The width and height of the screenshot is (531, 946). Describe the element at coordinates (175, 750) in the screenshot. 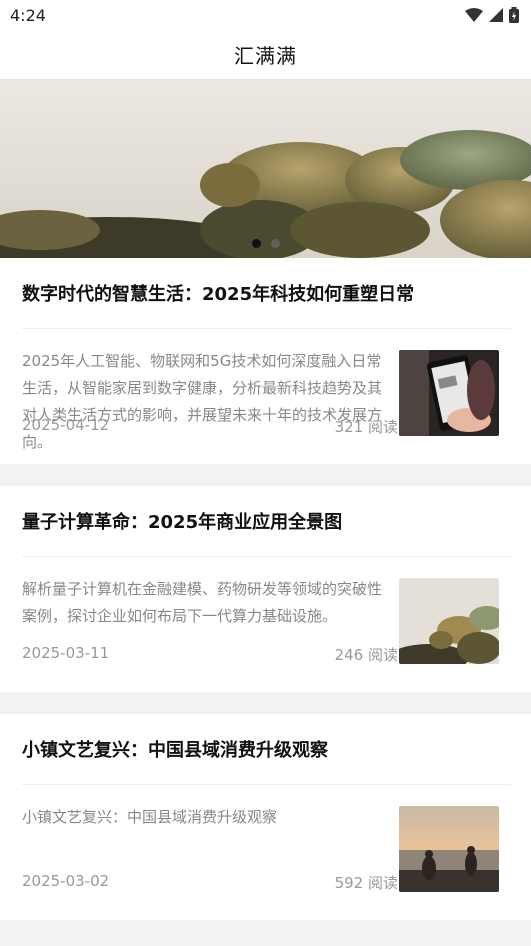

I see `article-title: 小镇文艺复兴：中国县域消费升级观察` at that location.